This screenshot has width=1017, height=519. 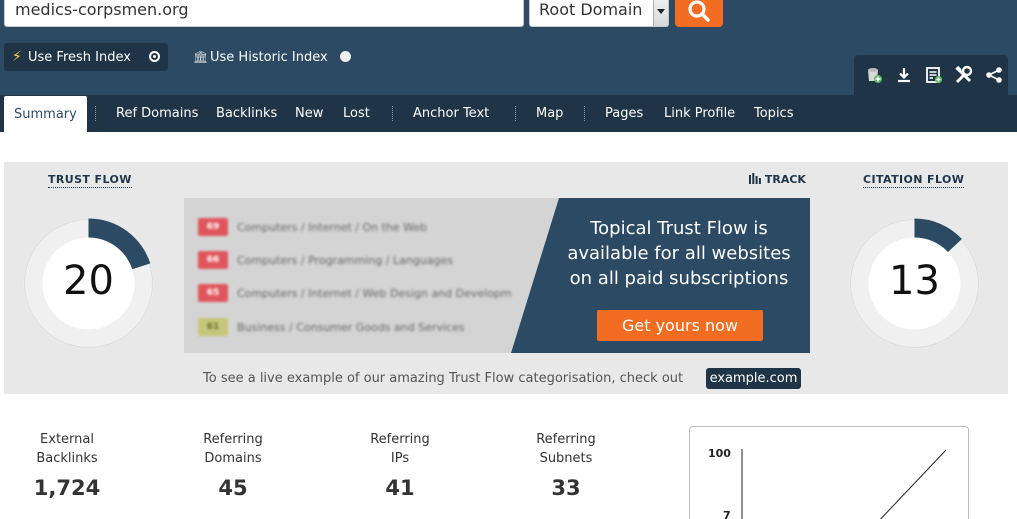 I want to click on museum-icon: 🏛, so click(x=201, y=57).